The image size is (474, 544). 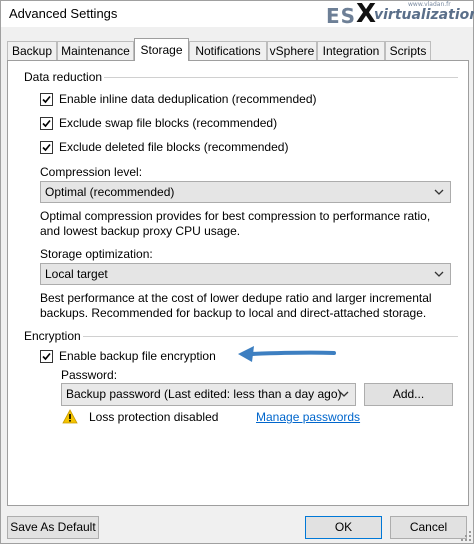 What do you see at coordinates (245, 192) in the screenshot?
I see `compression-level-dropdown: Optimal (recommended)` at bounding box center [245, 192].